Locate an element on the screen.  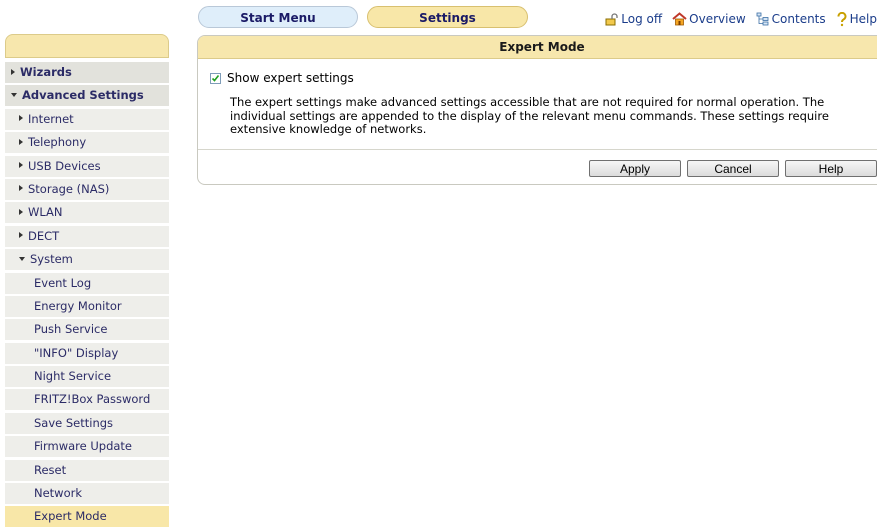
show-expert-settings-checkbox is located at coordinates (215, 78).